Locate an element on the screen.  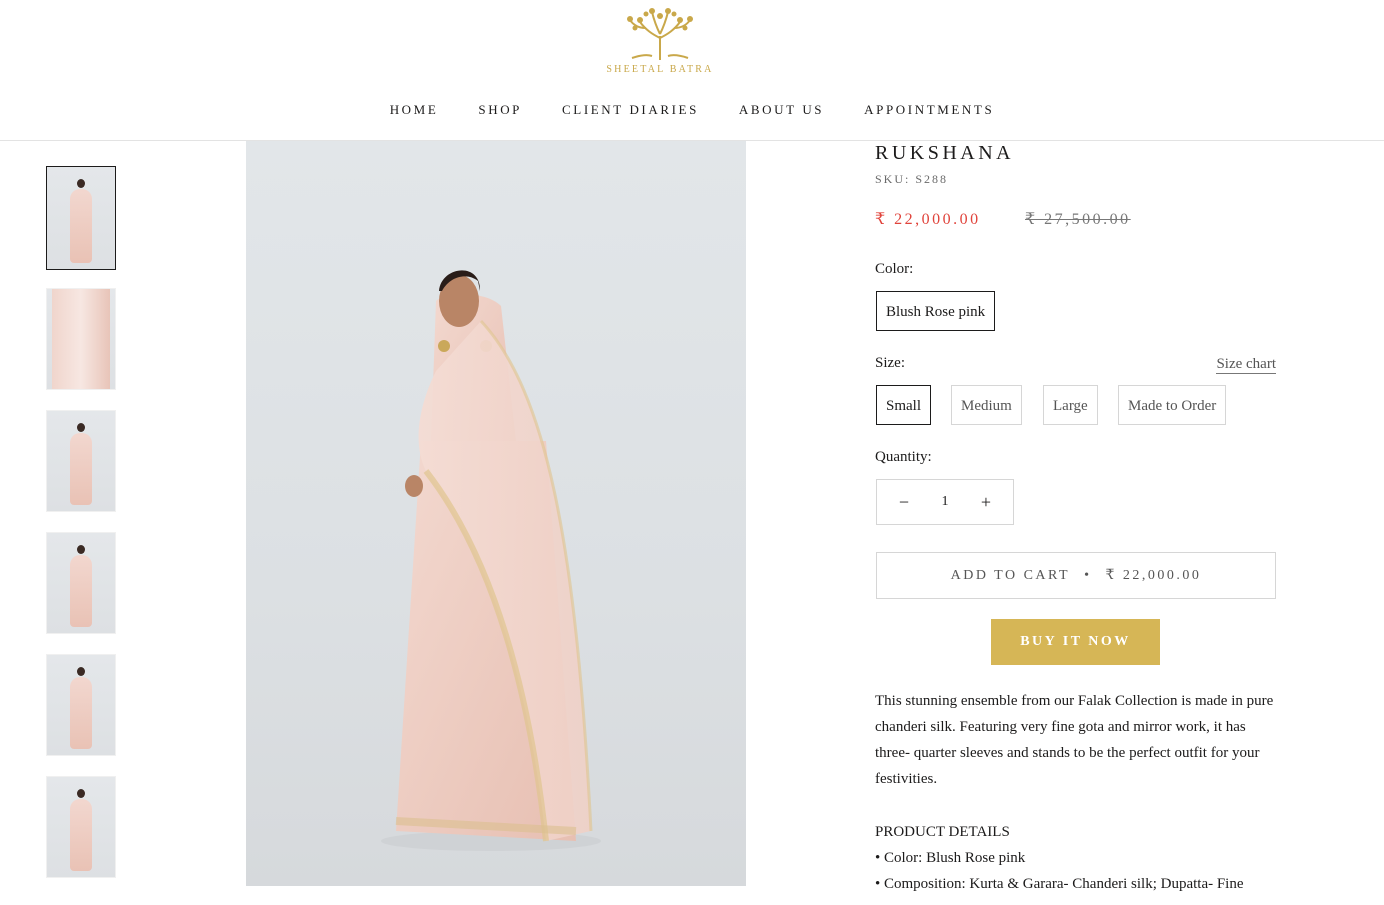
nav-home: HOME is located at coordinates (414, 110).